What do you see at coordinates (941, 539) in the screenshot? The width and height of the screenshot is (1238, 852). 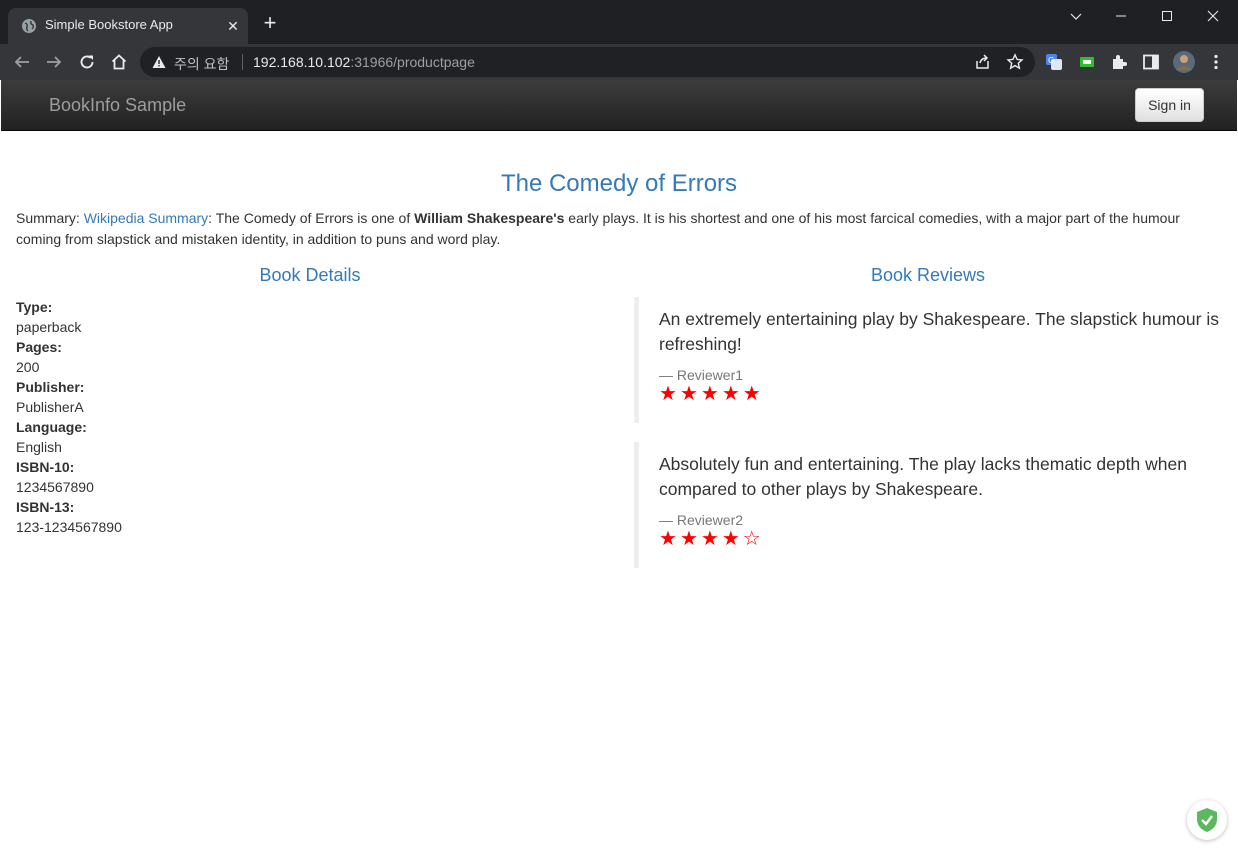 I see `star-rating: ★ ★ ★ ★ ☆` at bounding box center [941, 539].